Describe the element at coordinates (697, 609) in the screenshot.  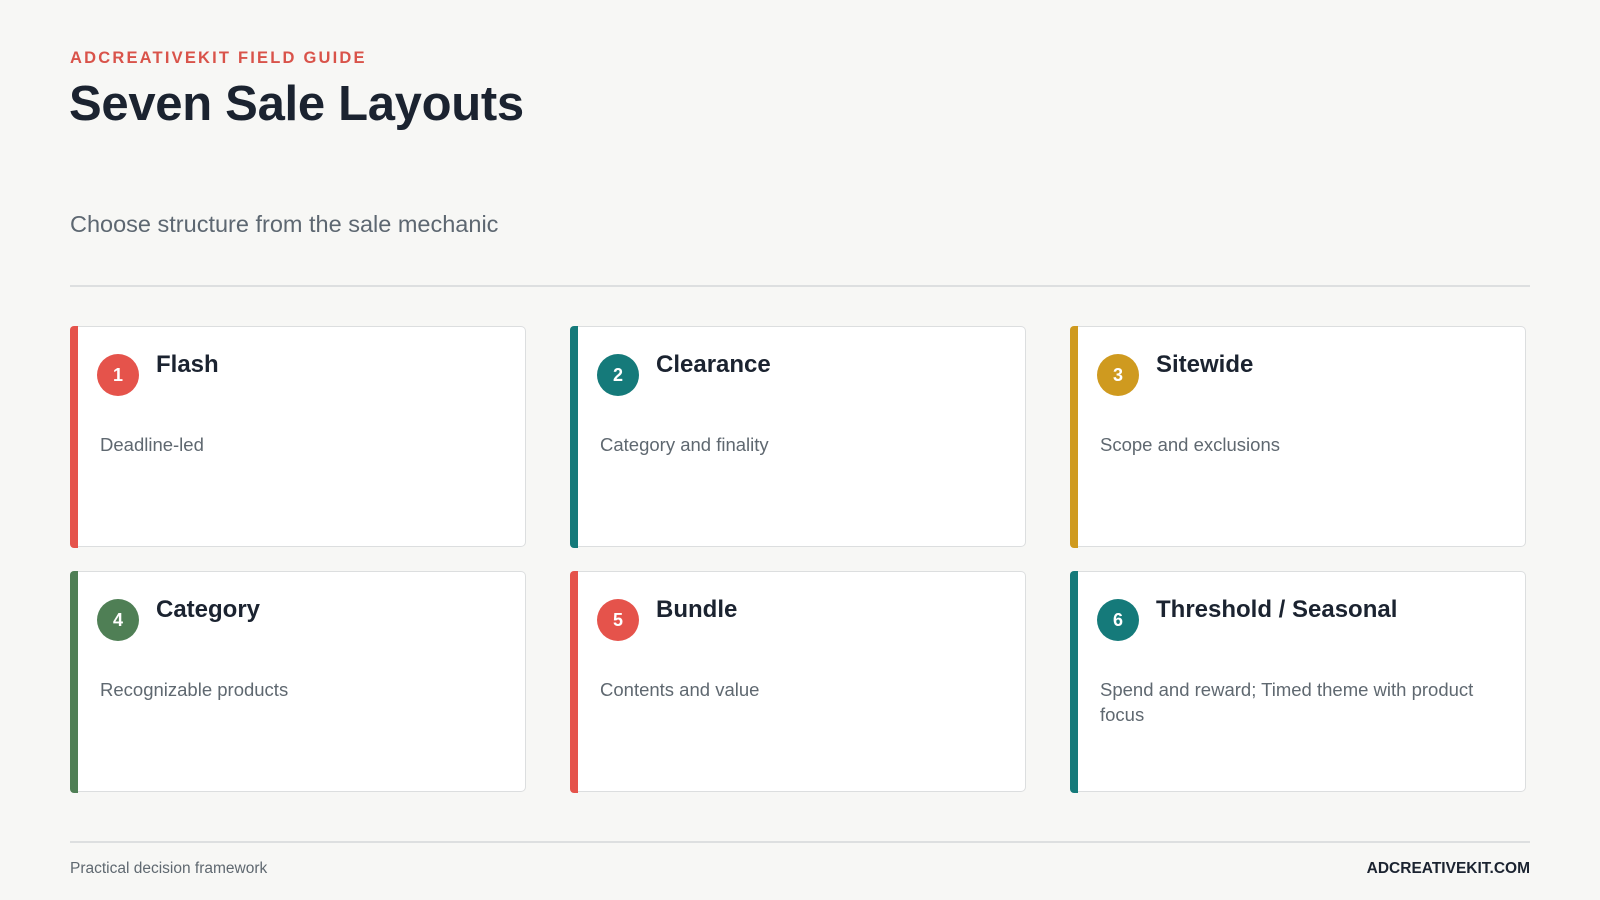
I see `card-title: Bundle` at that location.